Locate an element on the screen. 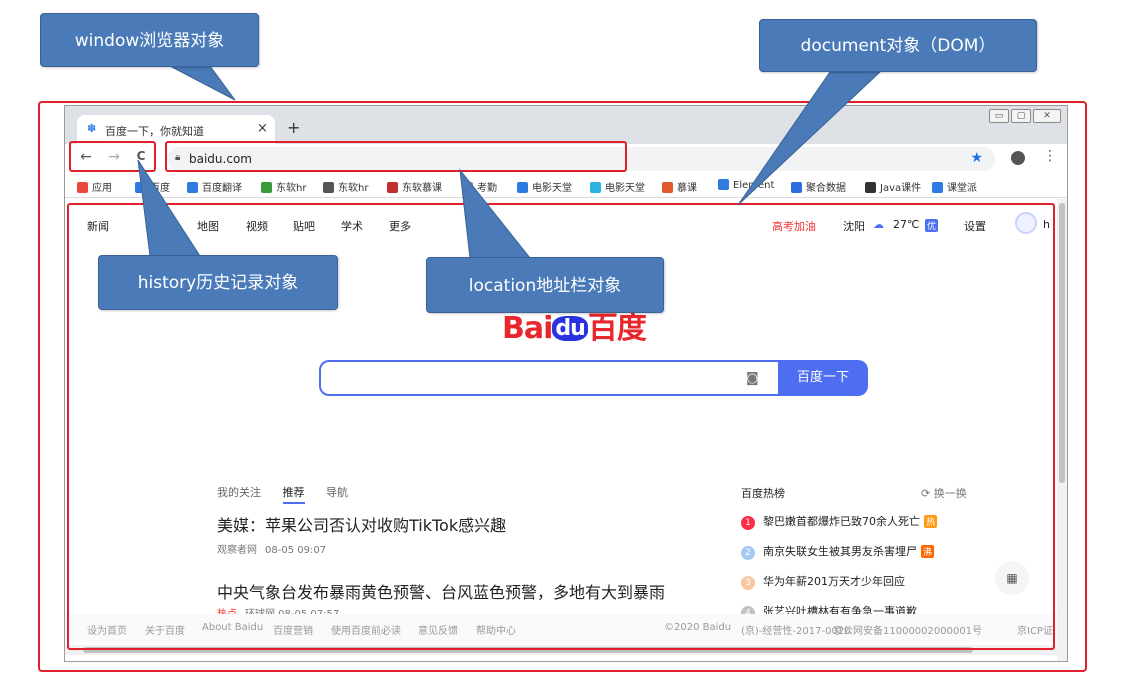 The image size is (1130, 681). bookmark-item: 百度翻译 is located at coordinates (214, 186).